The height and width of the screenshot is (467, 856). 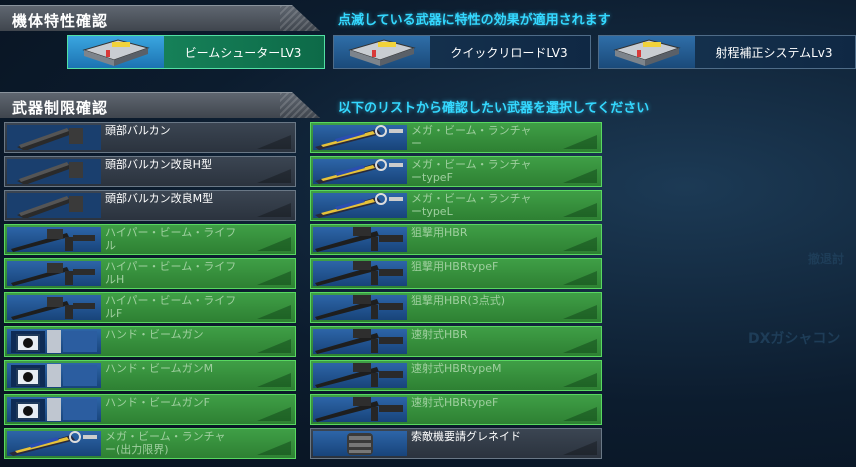 I want to click on grenade-icon, so click(x=360, y=444).